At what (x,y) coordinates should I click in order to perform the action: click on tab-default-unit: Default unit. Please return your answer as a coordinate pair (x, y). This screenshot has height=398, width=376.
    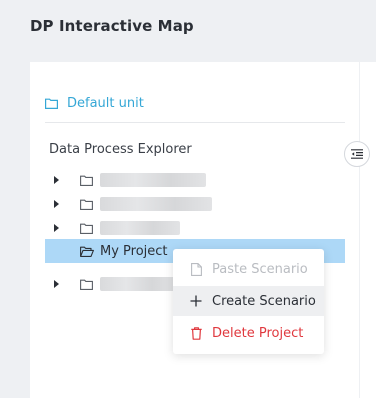
    Looking at the image, I should click on (94, 103).